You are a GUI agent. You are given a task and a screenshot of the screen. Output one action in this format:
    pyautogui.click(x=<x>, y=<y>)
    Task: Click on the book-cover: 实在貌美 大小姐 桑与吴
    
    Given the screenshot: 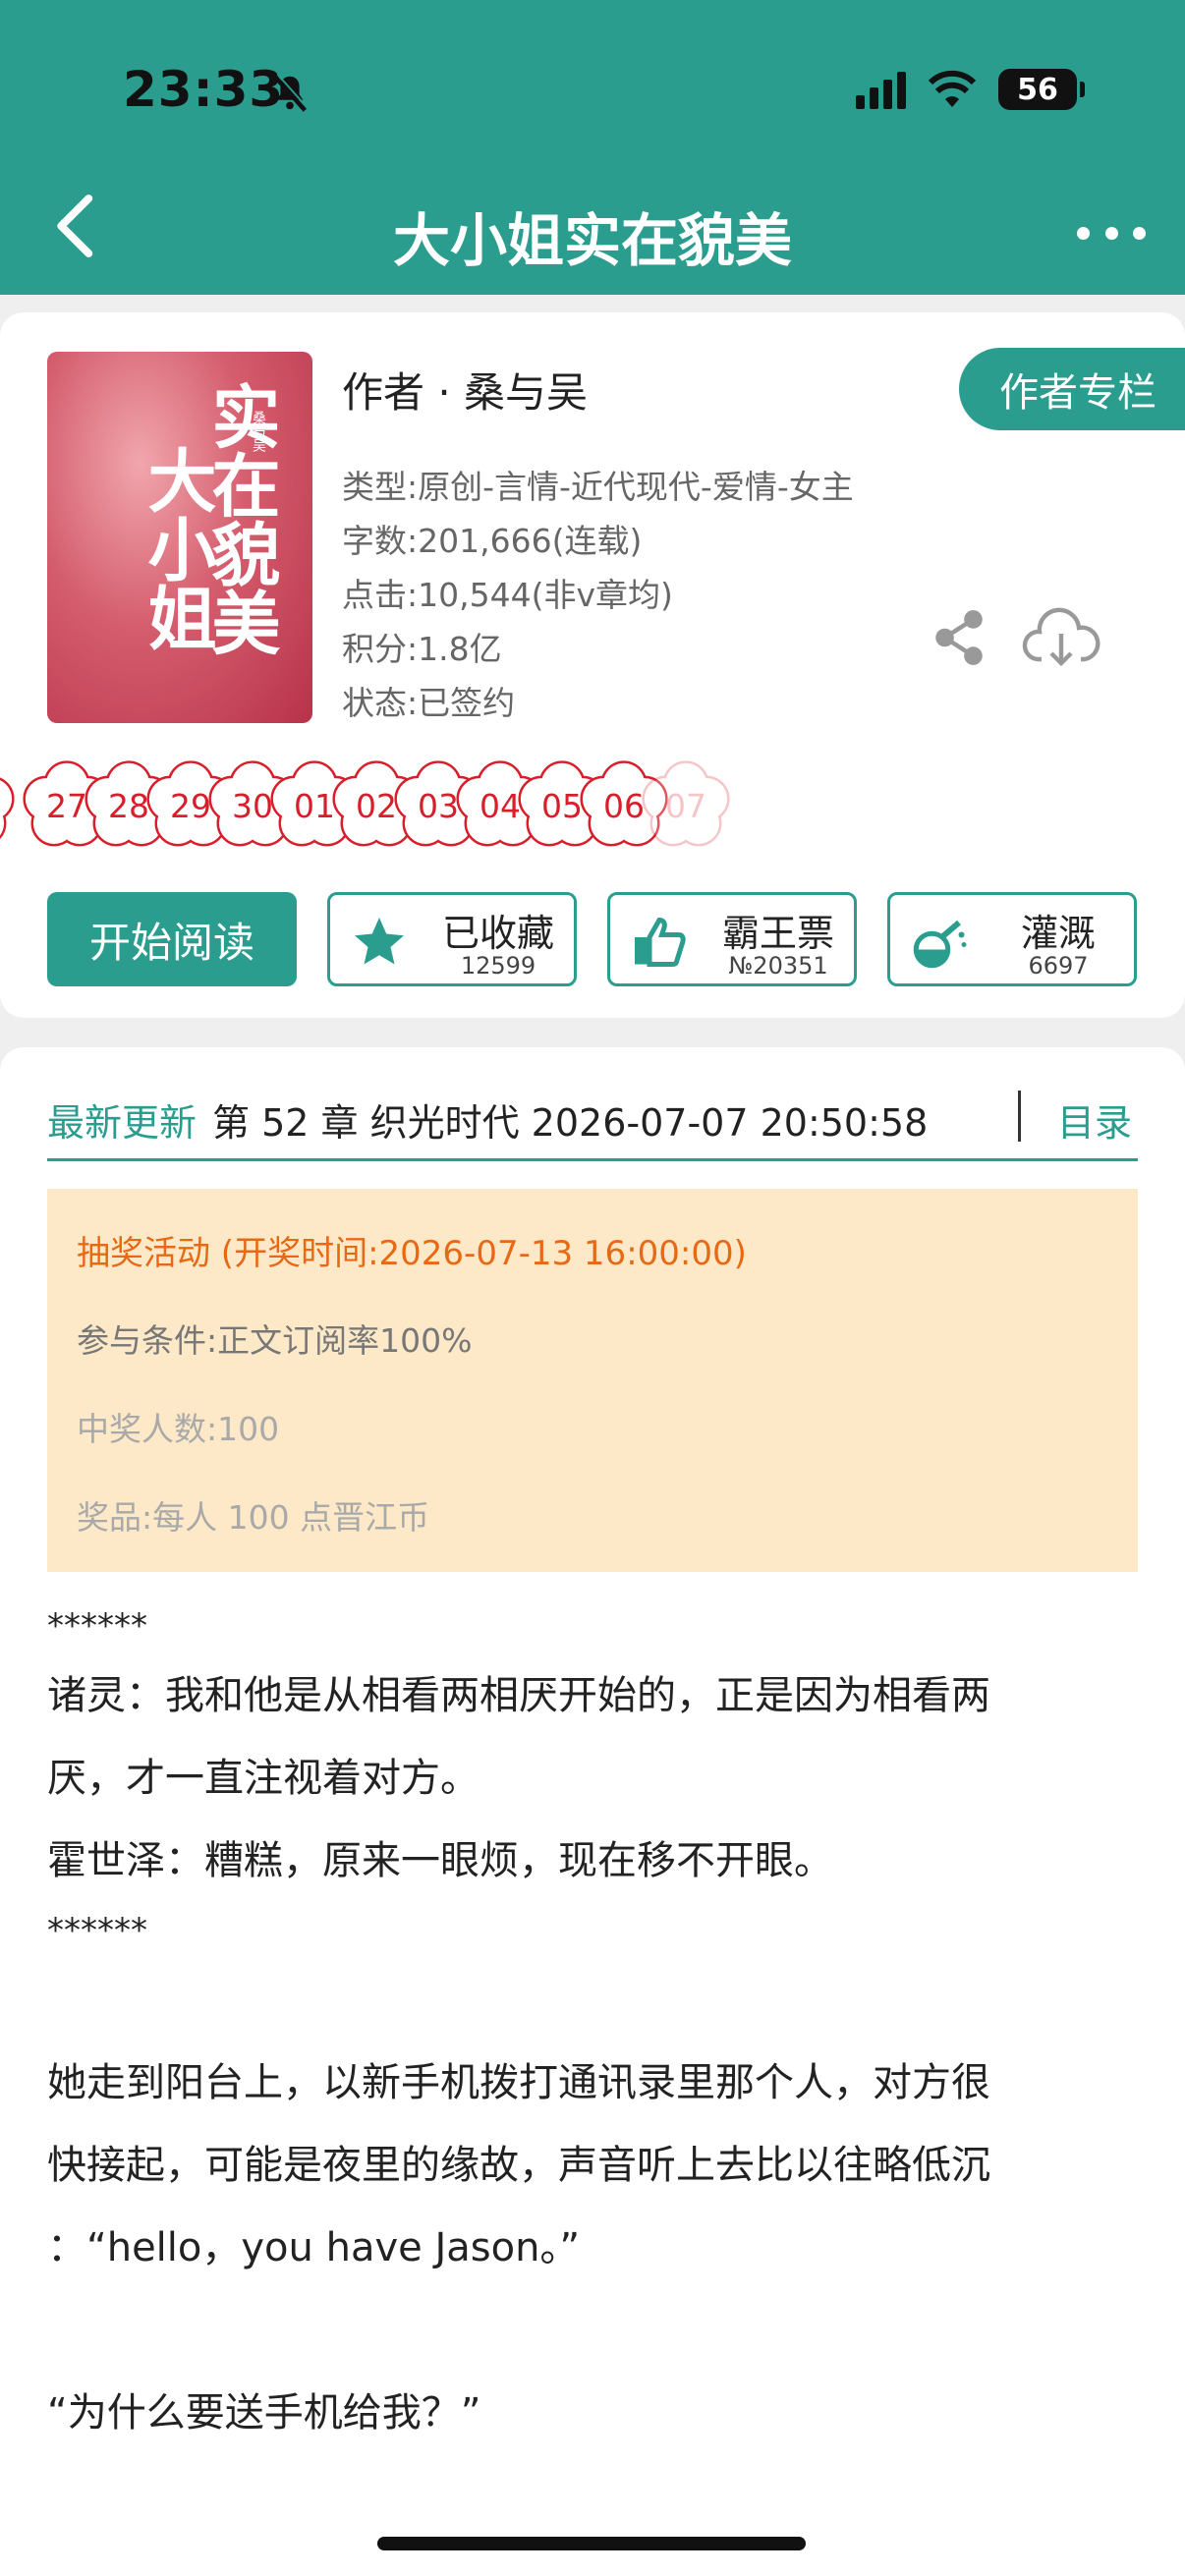 What is the action you would take?
    pyautogui.click(x=180, y=537)
    